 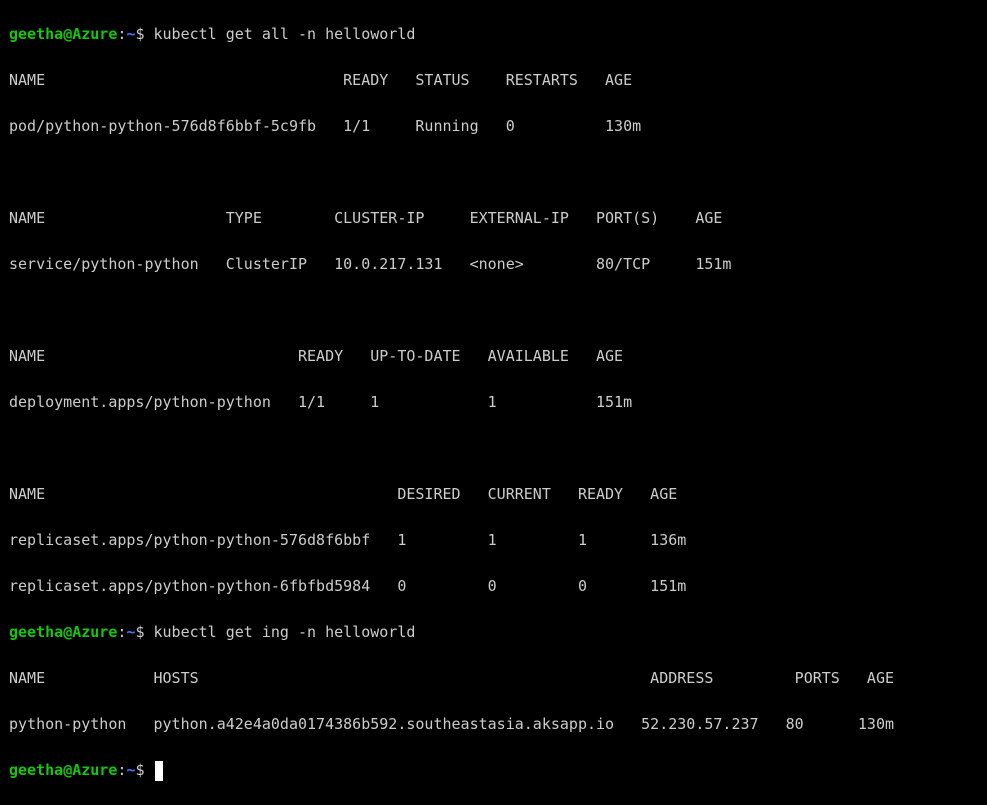 I want to click on command-text: kubectl get ing -n helloworld, so click(x=284, y=632).